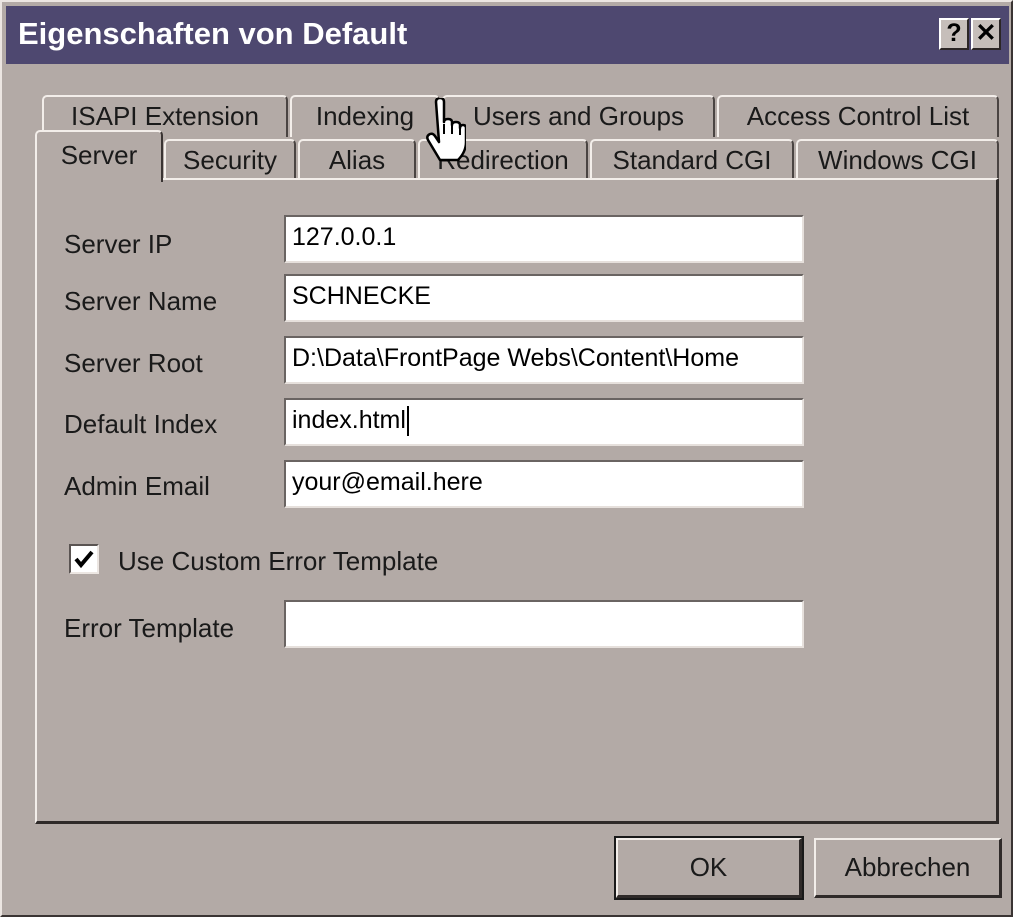 The width and height of the screenshot is (1013, 917). Describe the element at coordinates (278, 561) in the screenshot. I see `custom-error-label: Use Custom Error Template` at that location.